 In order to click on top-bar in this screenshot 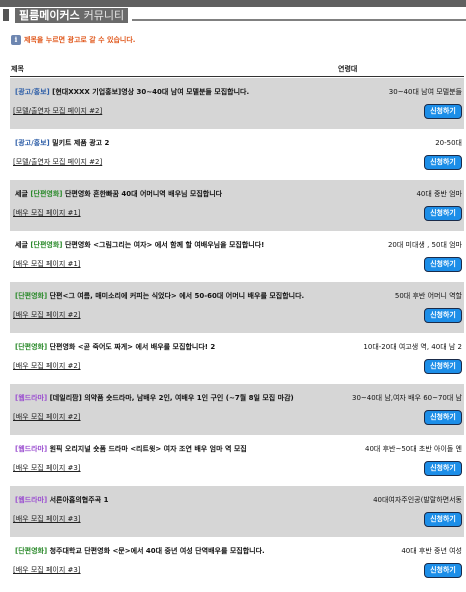, I will do `click(233, 3)`.